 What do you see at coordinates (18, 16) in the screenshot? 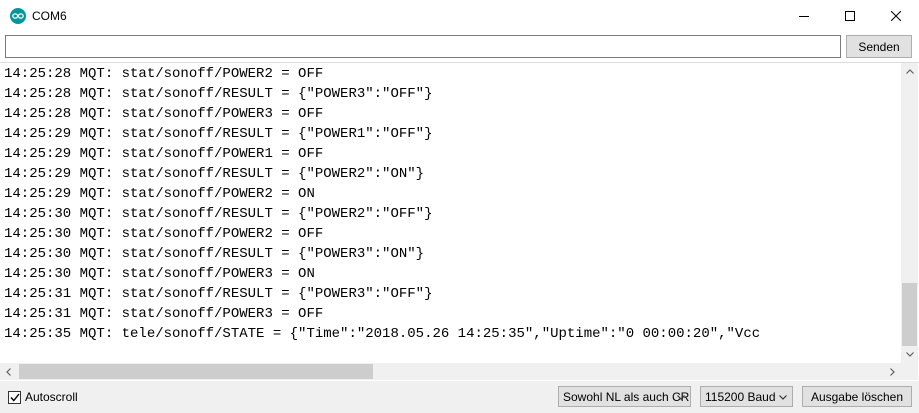
I see `arduino-logo-icon` at bounding box center [18, 16].